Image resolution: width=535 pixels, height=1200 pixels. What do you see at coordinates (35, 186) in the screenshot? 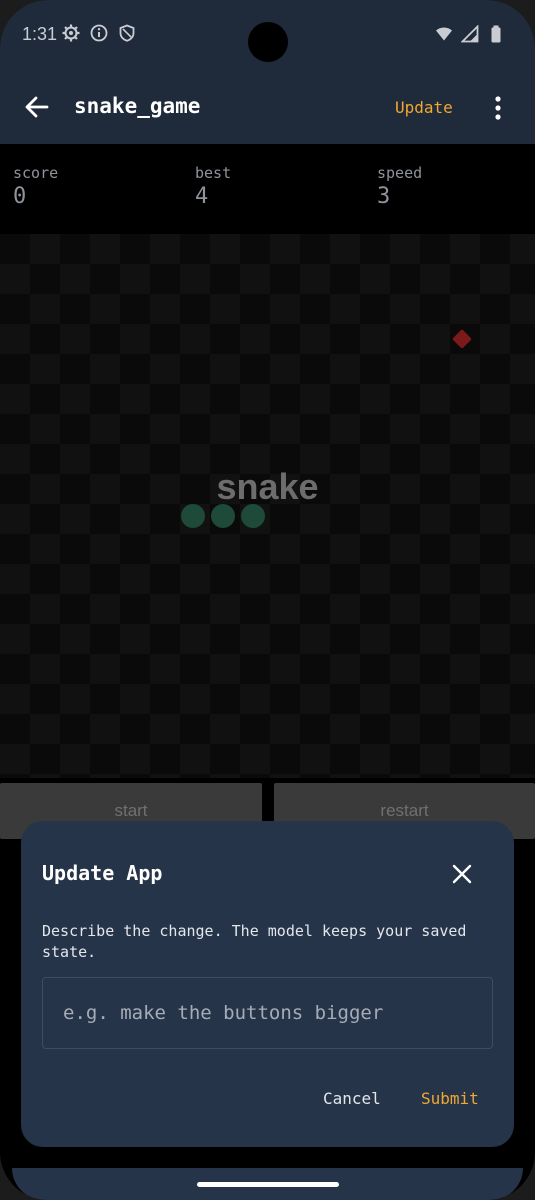
I see `stat-score: score 0` at bounding box center [35, 186].